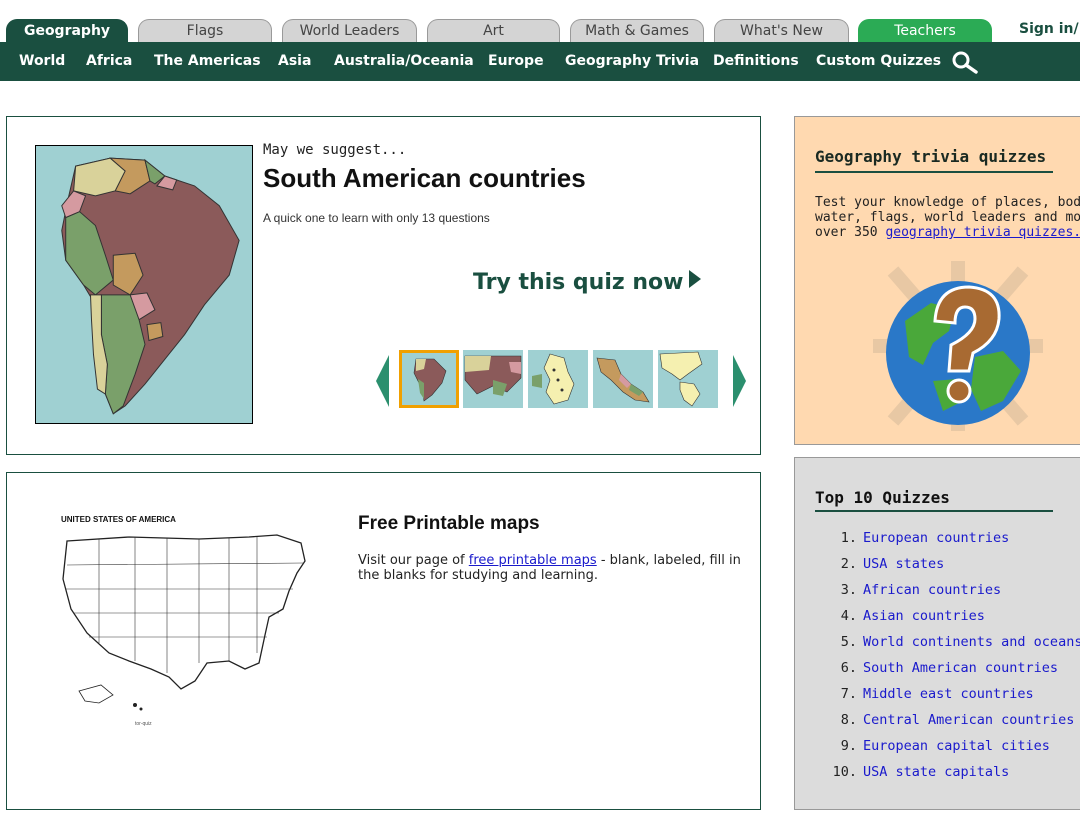 This screenshot has height=814, width=1080. I want to click on list-item: 10. USA state capitals, so click(947, 777).